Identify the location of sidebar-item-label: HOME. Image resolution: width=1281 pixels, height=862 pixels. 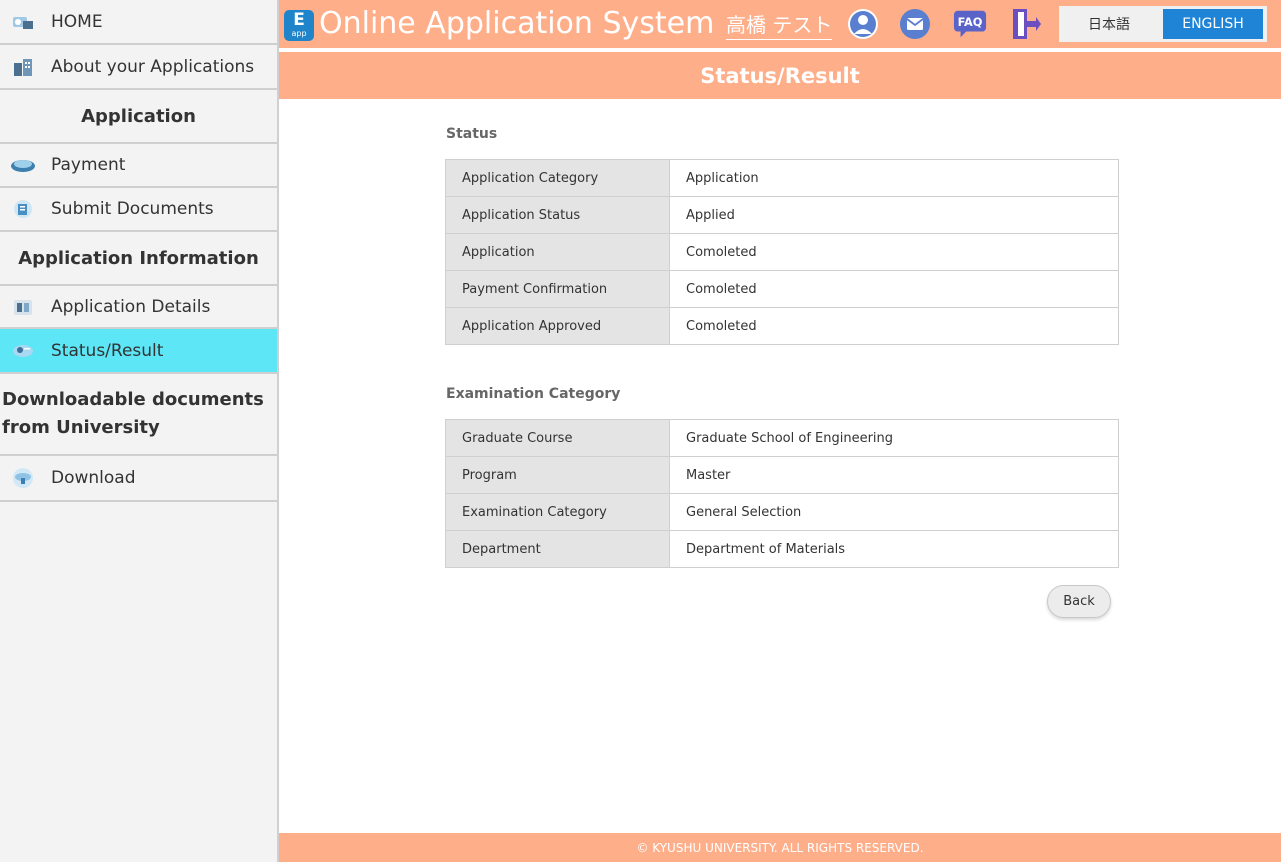
(77, 21).